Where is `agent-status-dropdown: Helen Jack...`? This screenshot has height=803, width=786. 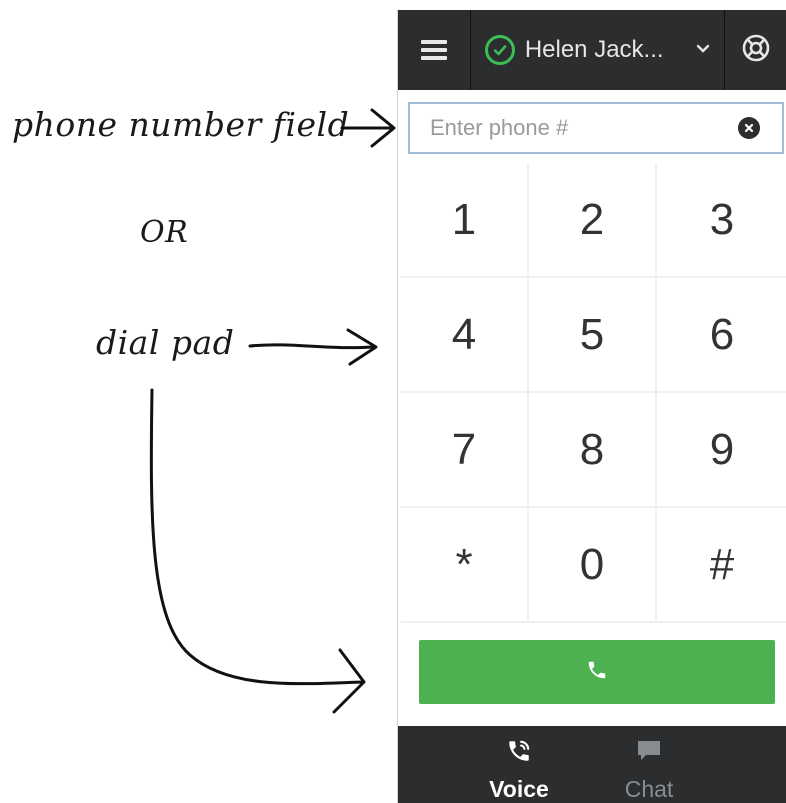 agent-status-dropdown: Helen Jack... is located at coordinates (598, 50).